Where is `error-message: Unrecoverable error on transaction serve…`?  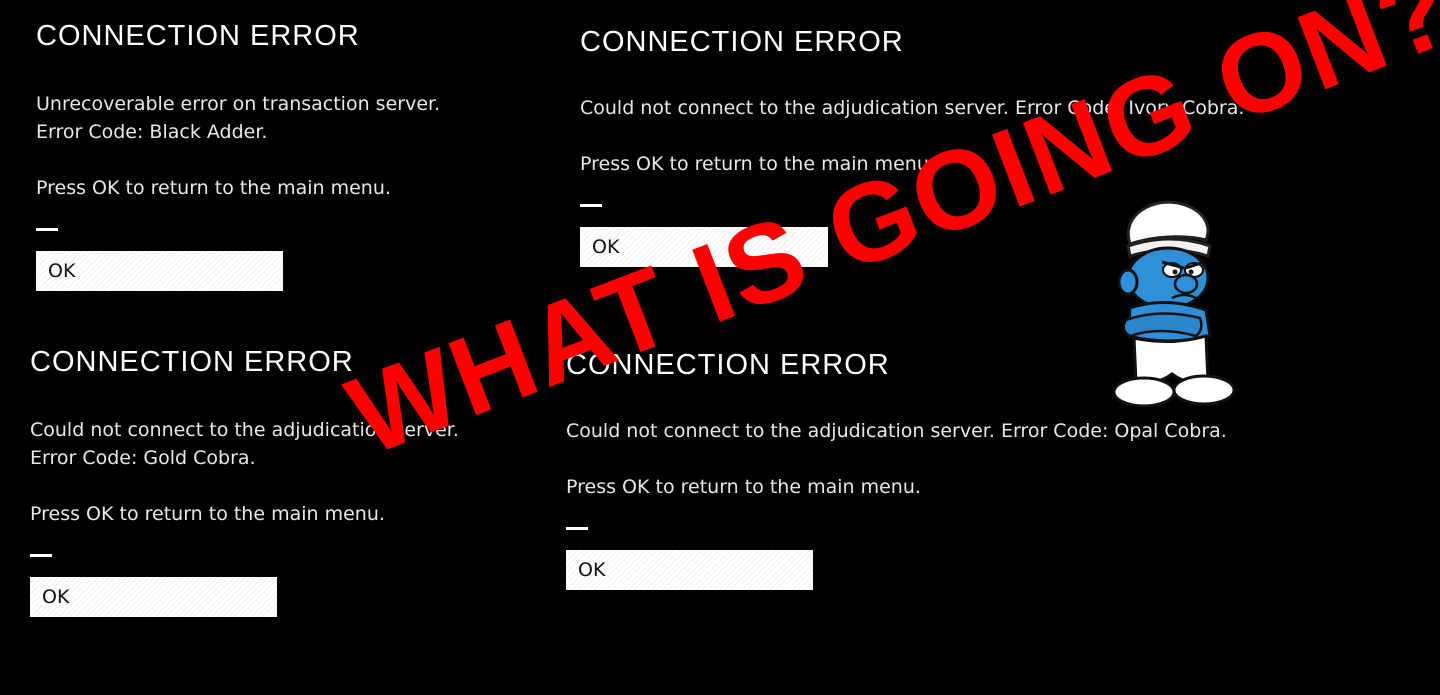
error-message: Unrecoverable error on transaction serve… is located at coordinates (238, 118).